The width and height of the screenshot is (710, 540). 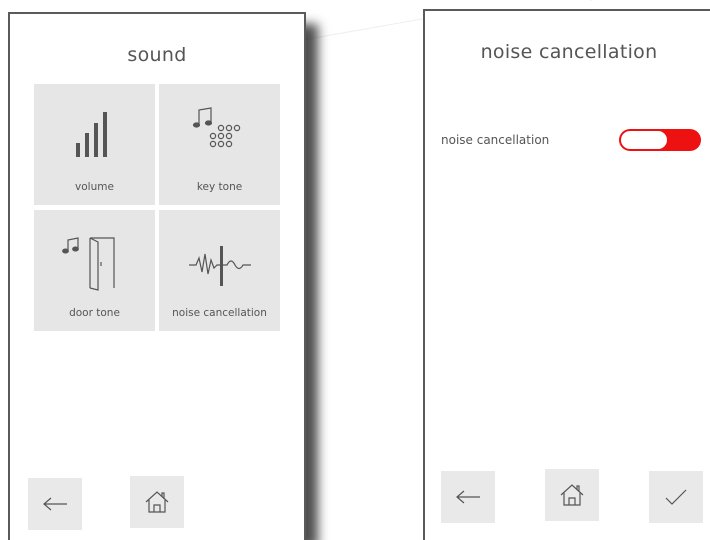 I want to click on confirm-button, so click(x=676, y=497).